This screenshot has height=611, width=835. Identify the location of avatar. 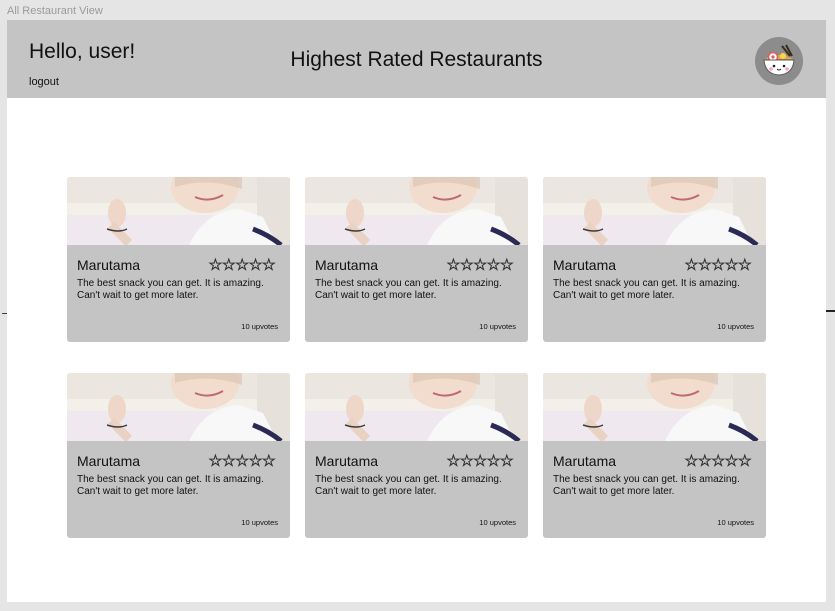
(779, 61).